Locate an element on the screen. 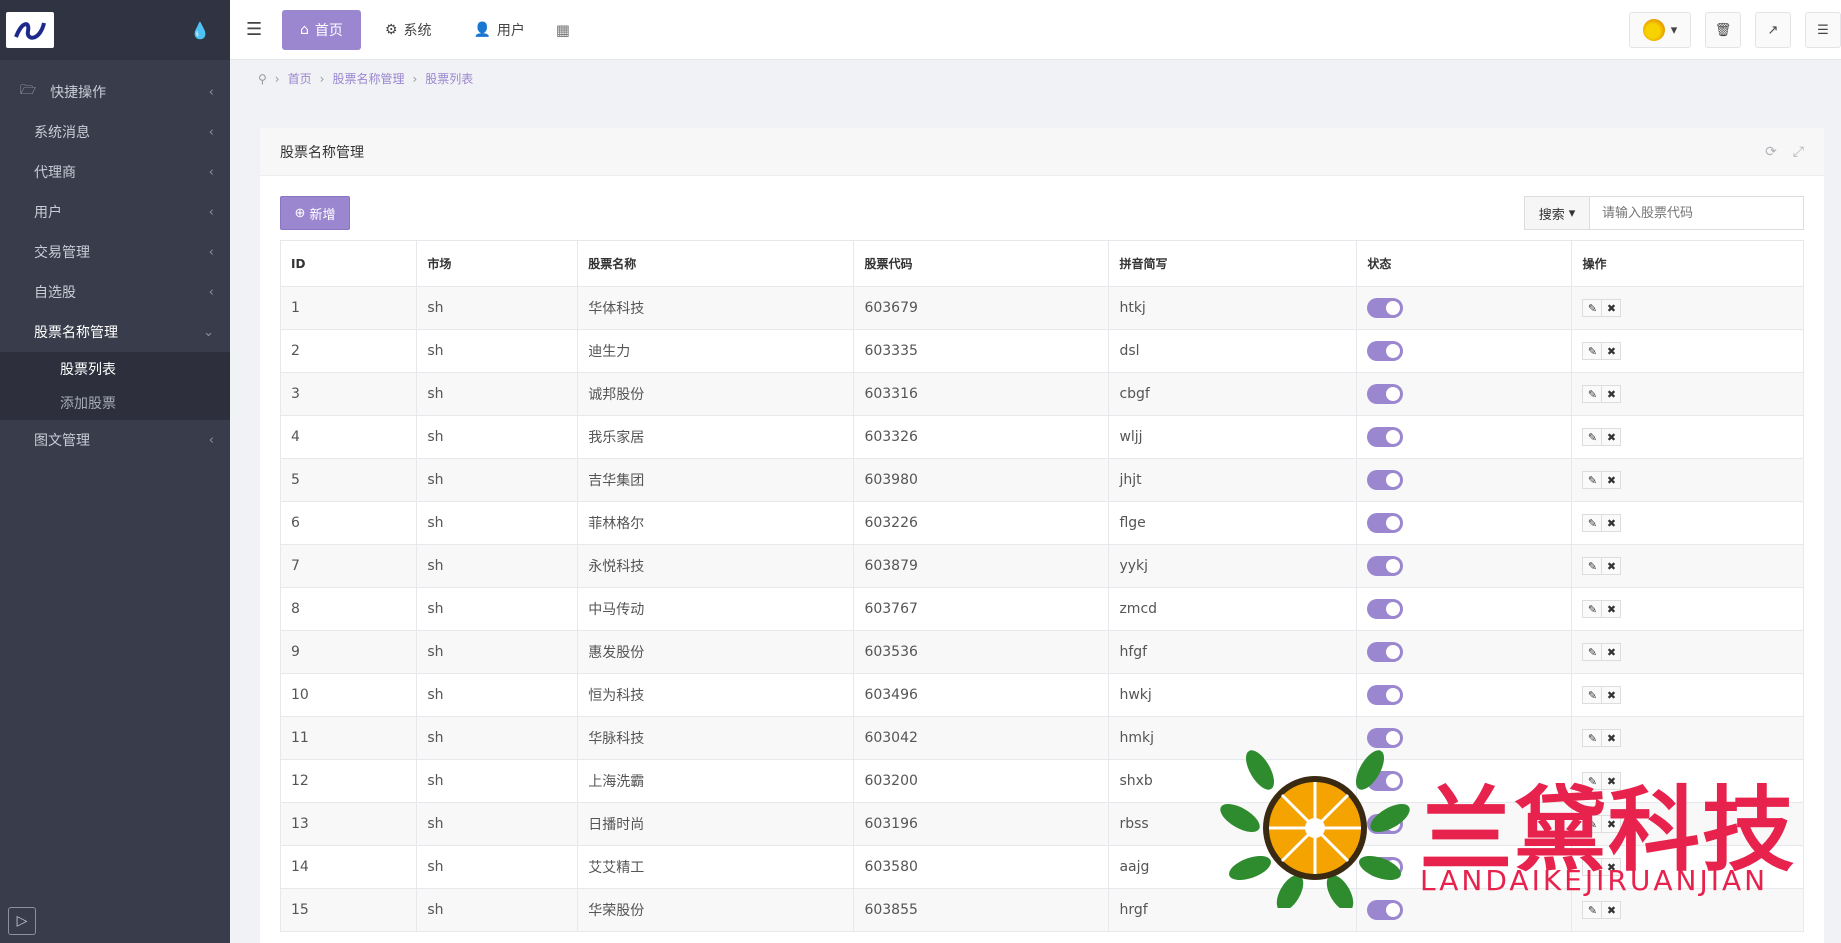 The width and height of the screenshot is (1841, 943). external-link-button: ↗ is located at coordinates (1773, 30).